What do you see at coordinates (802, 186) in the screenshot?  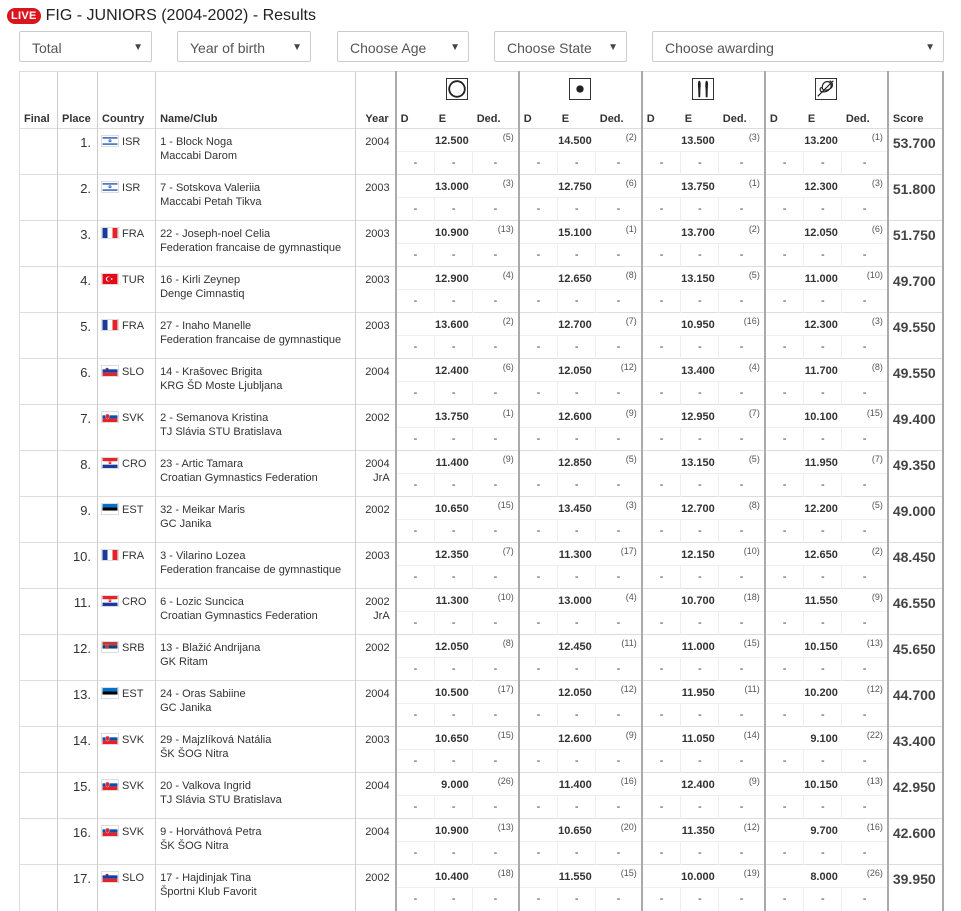 I see `apparatus-score: 12.300` at bounding box center [802, 186].